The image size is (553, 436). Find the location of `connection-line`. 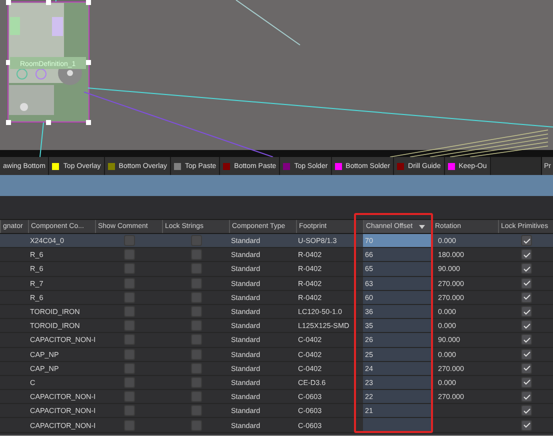

connection-line is located at coordinates (268, 23).